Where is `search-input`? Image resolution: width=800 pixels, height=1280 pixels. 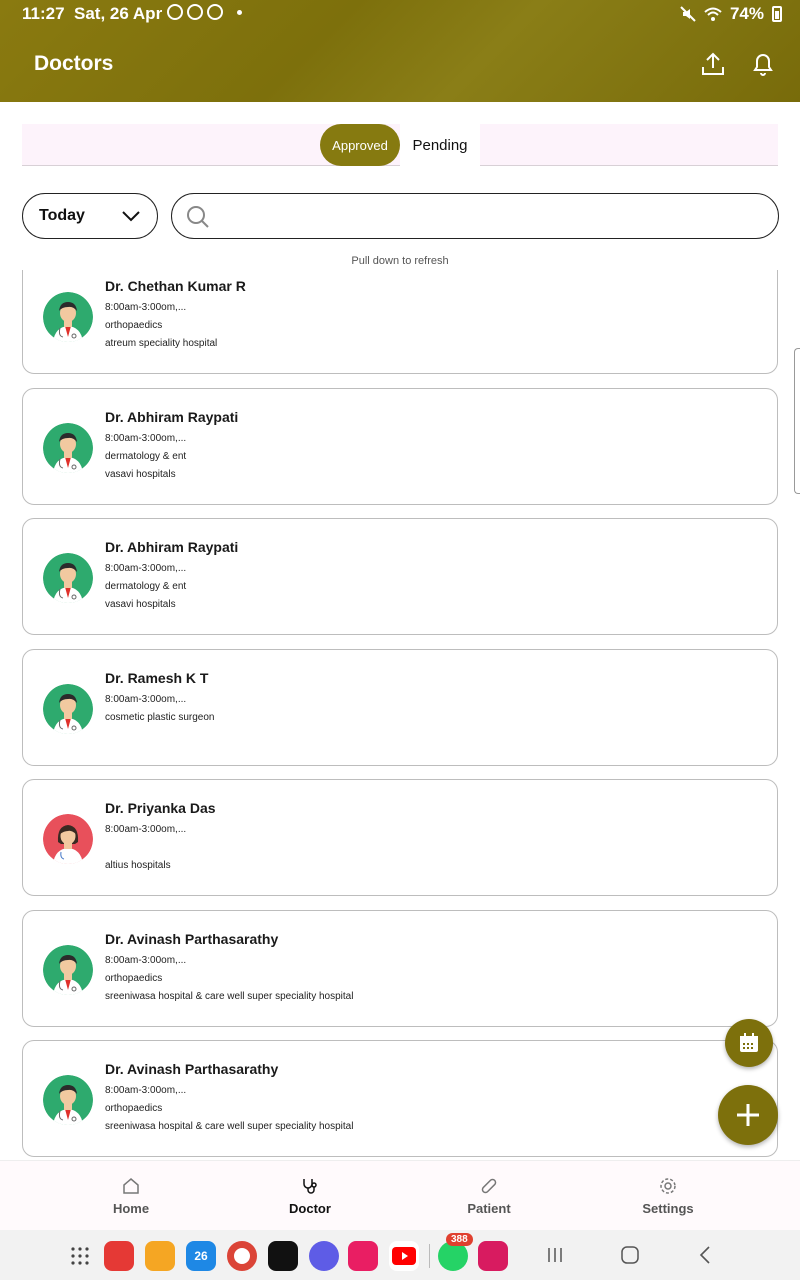 search-input is located at coordinates (492, 216).